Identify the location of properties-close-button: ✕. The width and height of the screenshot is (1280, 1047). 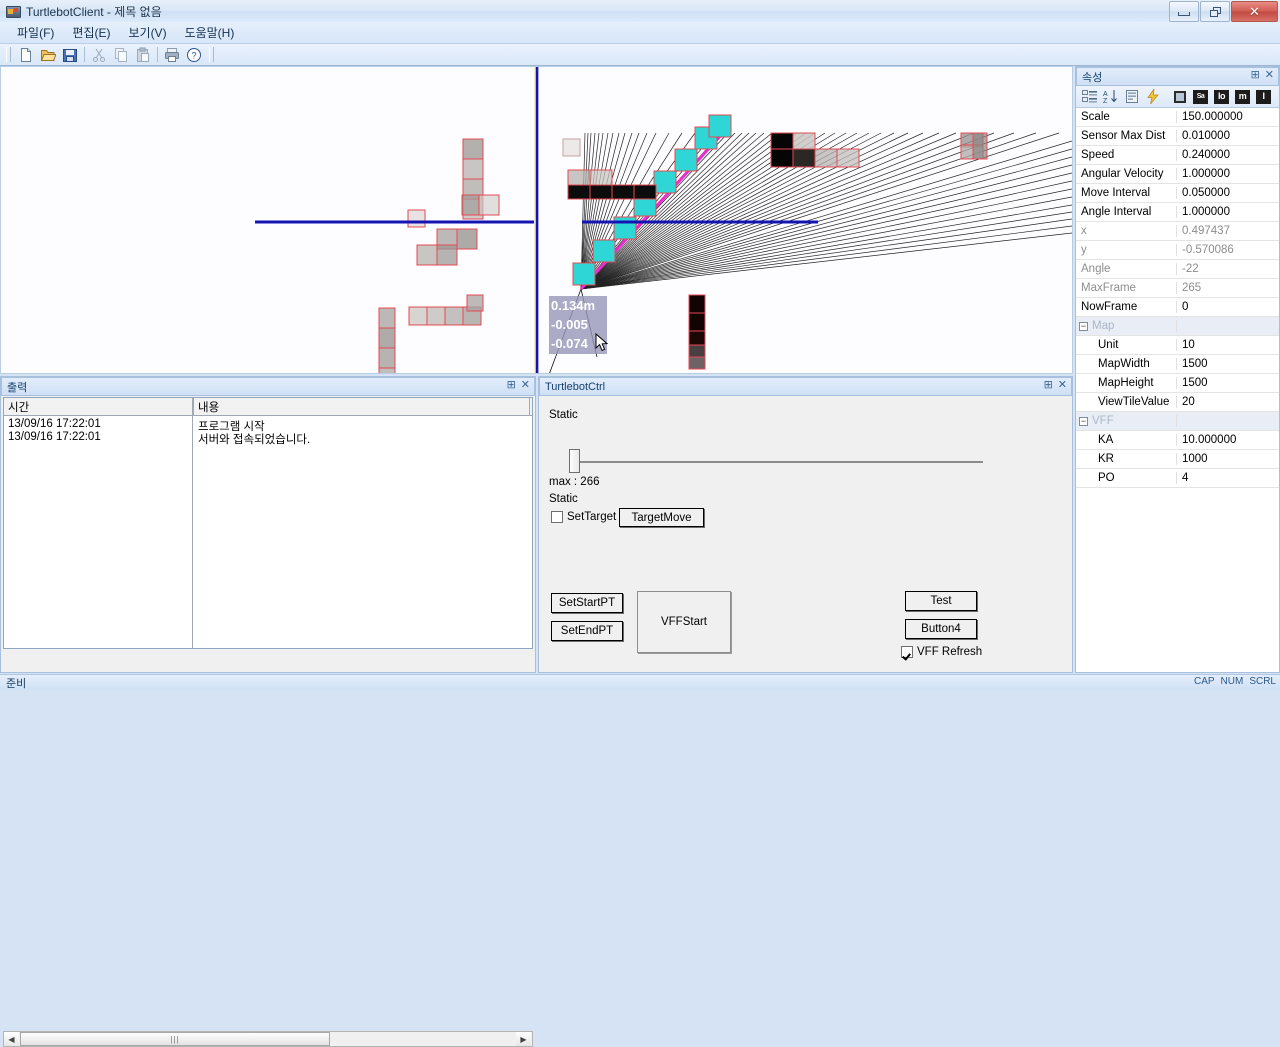
(1269, 75).